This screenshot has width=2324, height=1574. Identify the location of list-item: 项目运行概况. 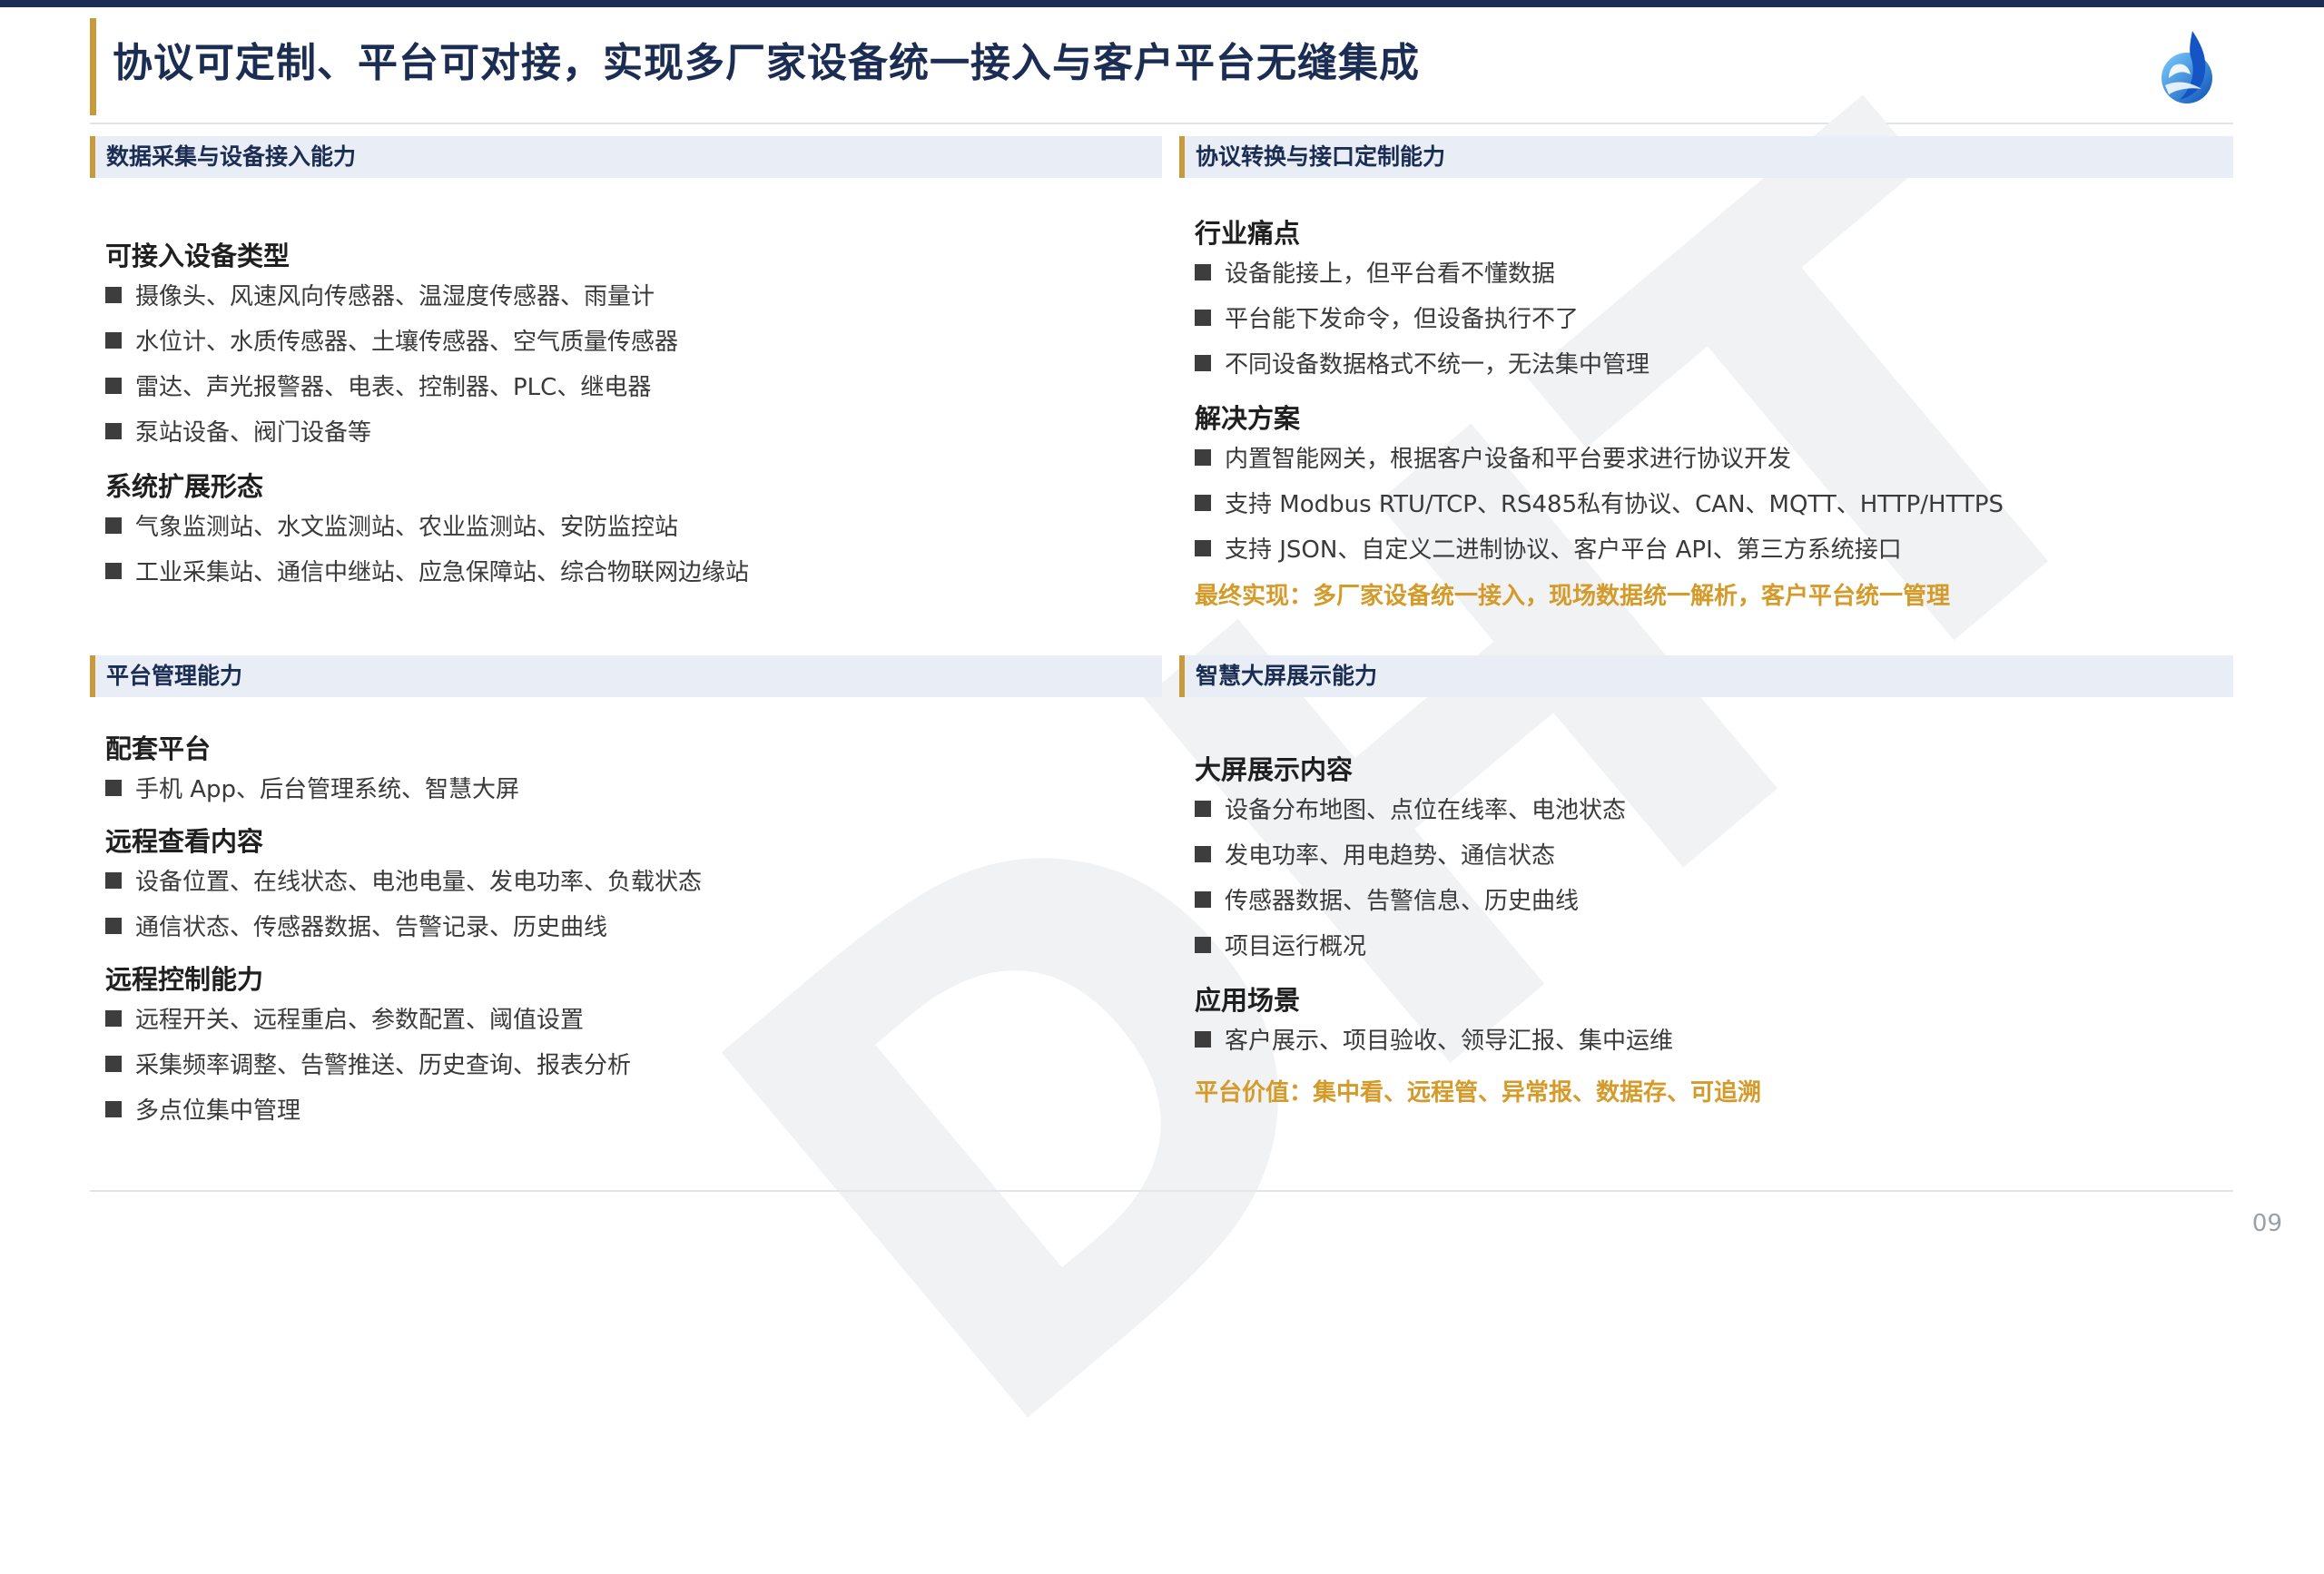
(1478, 946).